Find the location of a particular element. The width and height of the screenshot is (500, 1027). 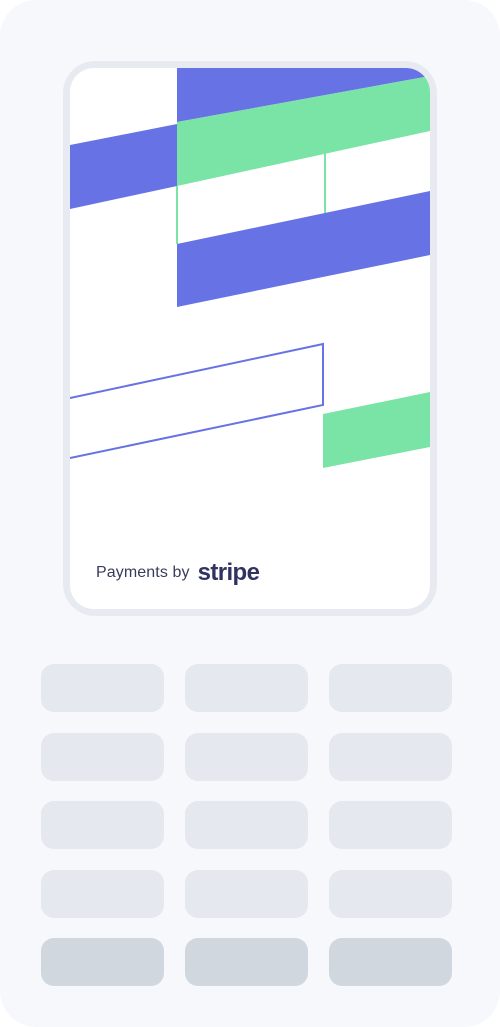

stripe-band-purple-middle is located at coordinates (303, 249).